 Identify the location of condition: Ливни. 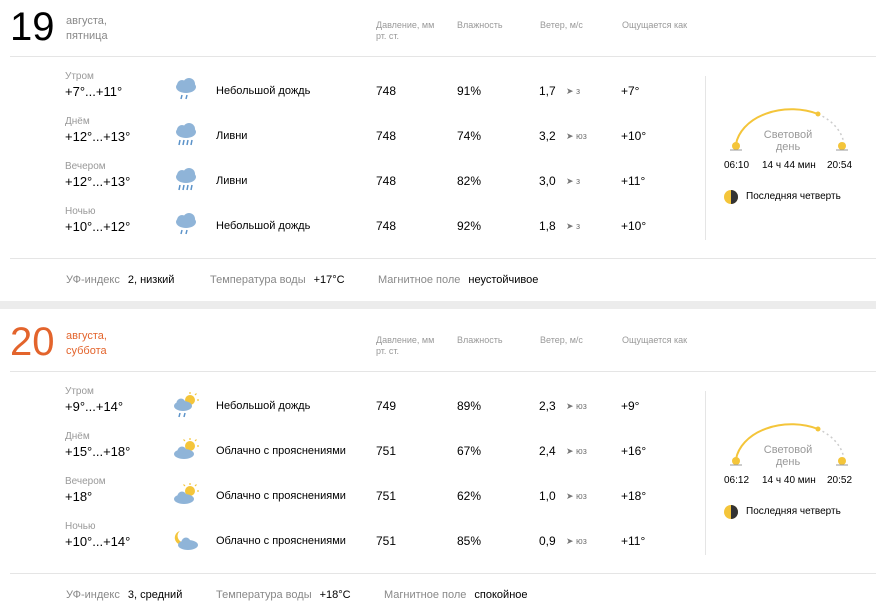
(232, 181).